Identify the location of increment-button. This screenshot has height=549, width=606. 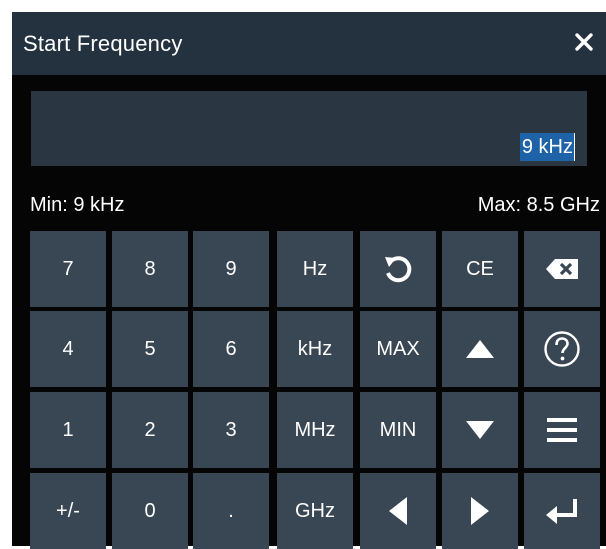
(480, 349).